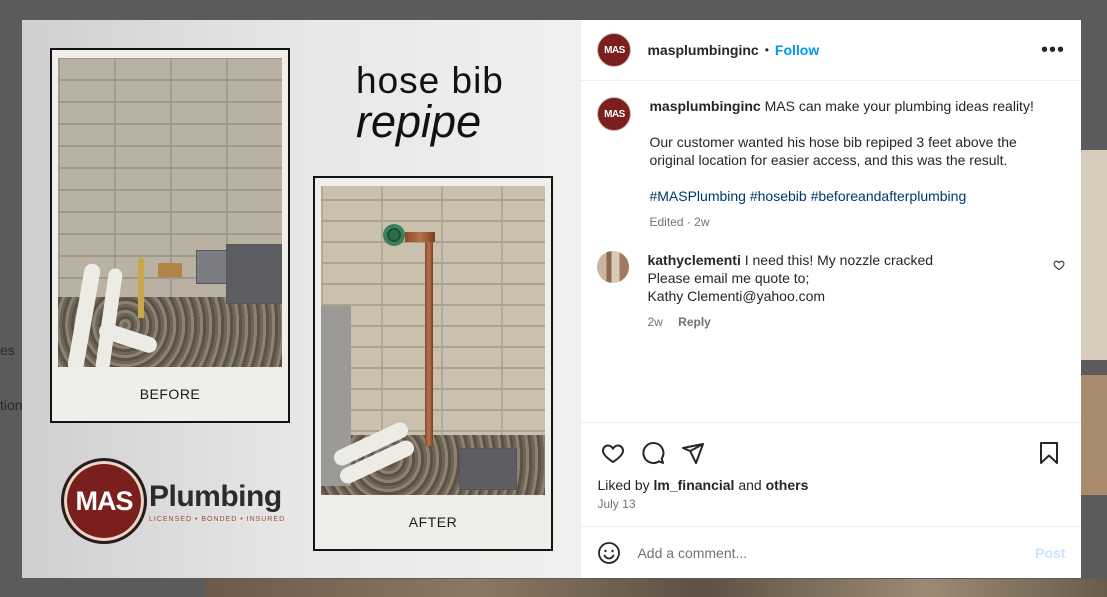 The width and height of the screenshot is (1107, 597). I want to click on liked-and: and, so click(750, 485).